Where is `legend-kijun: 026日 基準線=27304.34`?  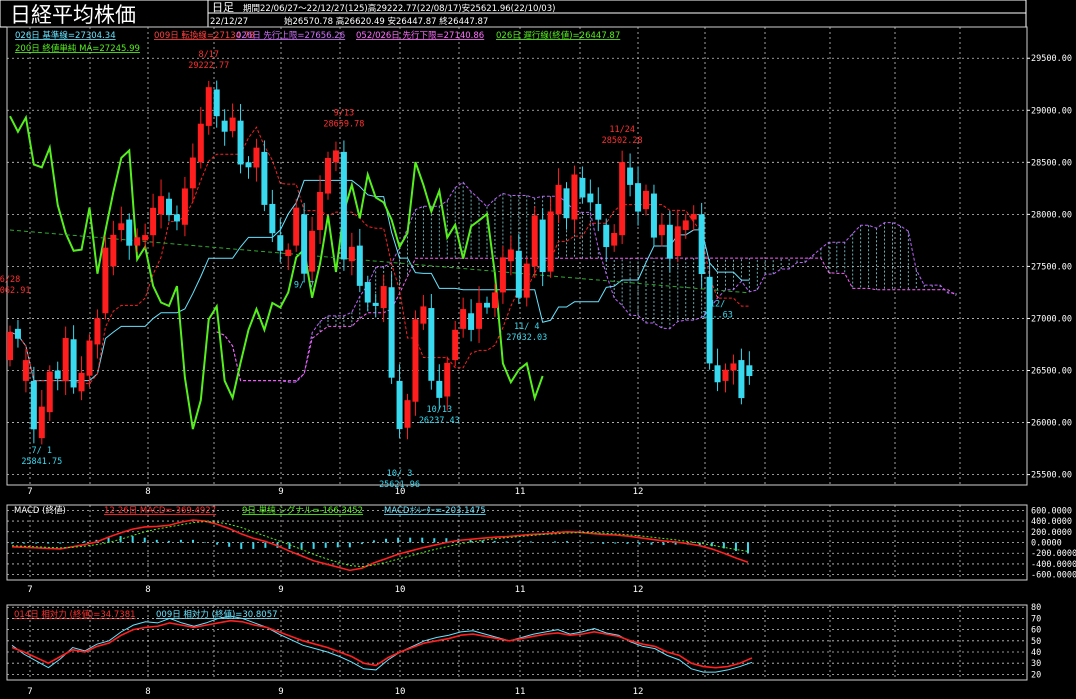 legend-kijun: 026日 基準線=27304.34 is located at coordinates (65, 35).